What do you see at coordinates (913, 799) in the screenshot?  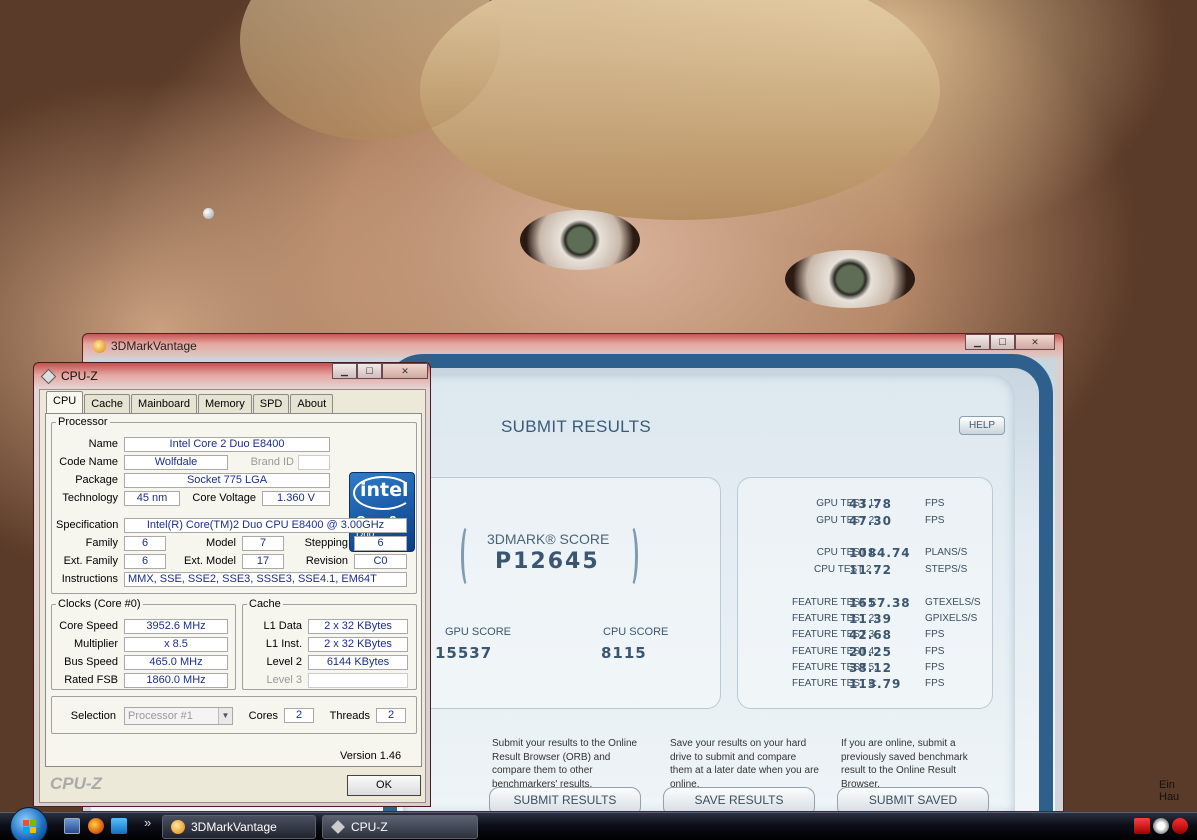 I see `submit-saved-button: SUBMIT SAVED` at bounding box center [913, 799].